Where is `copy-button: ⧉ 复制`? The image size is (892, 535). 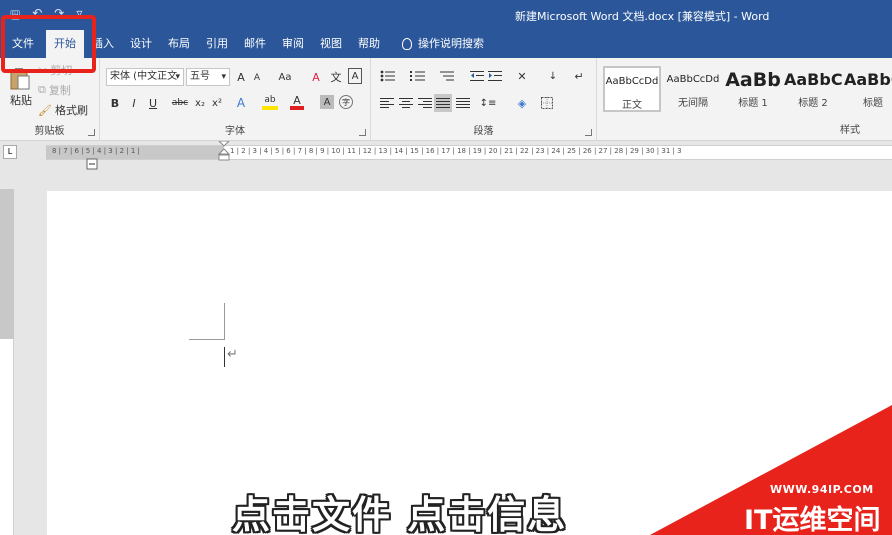
copy-button: ⧉ 复制 is located at coordinates (54, 90).